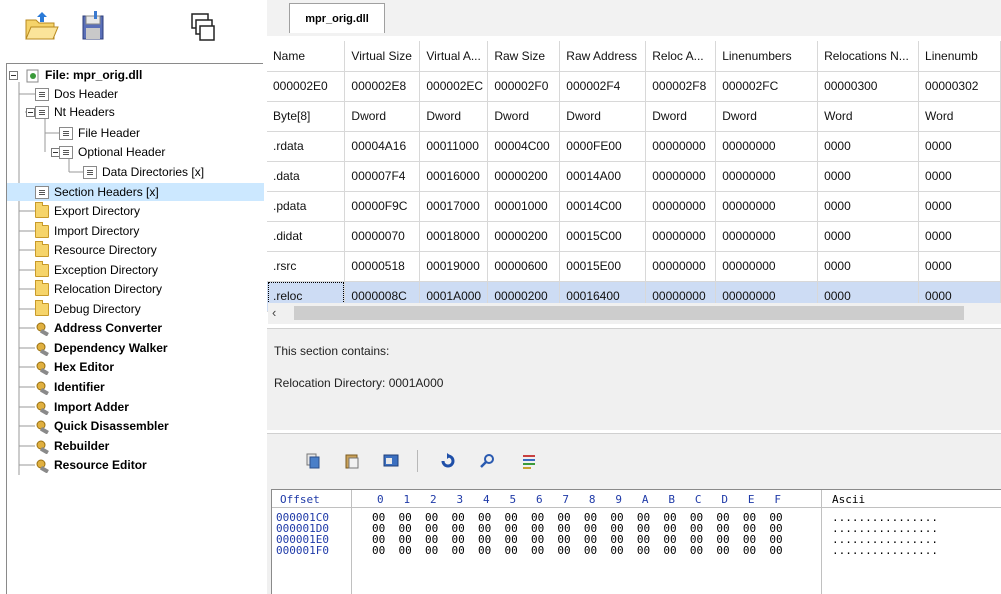 Image resolution: width=1001 pixels, height=594 pixels. Describe the element at coordinates (391, 461) in the screenshot. I see `window-icon` at that location.